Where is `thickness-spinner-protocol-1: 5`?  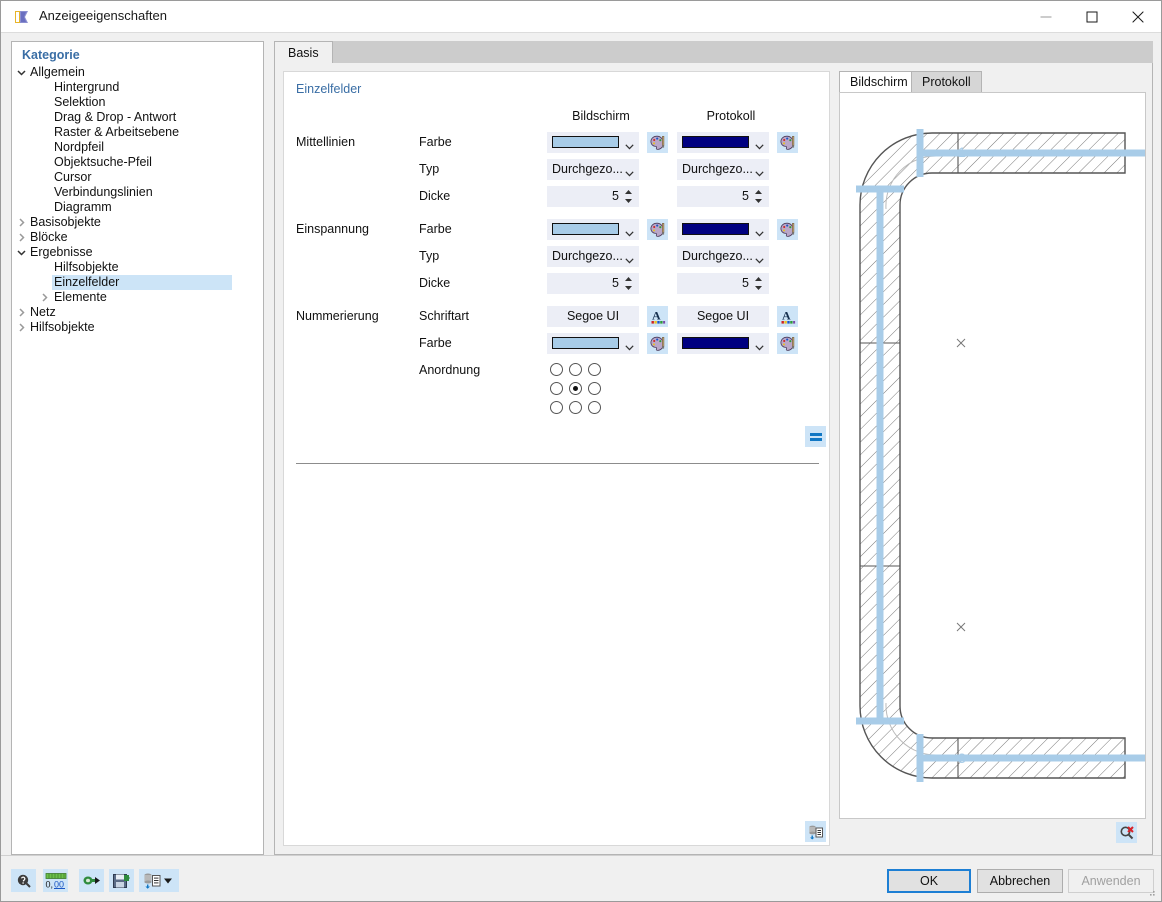 thickness-spinner-protocol-1: 5 is located at coordinates (723, 283).